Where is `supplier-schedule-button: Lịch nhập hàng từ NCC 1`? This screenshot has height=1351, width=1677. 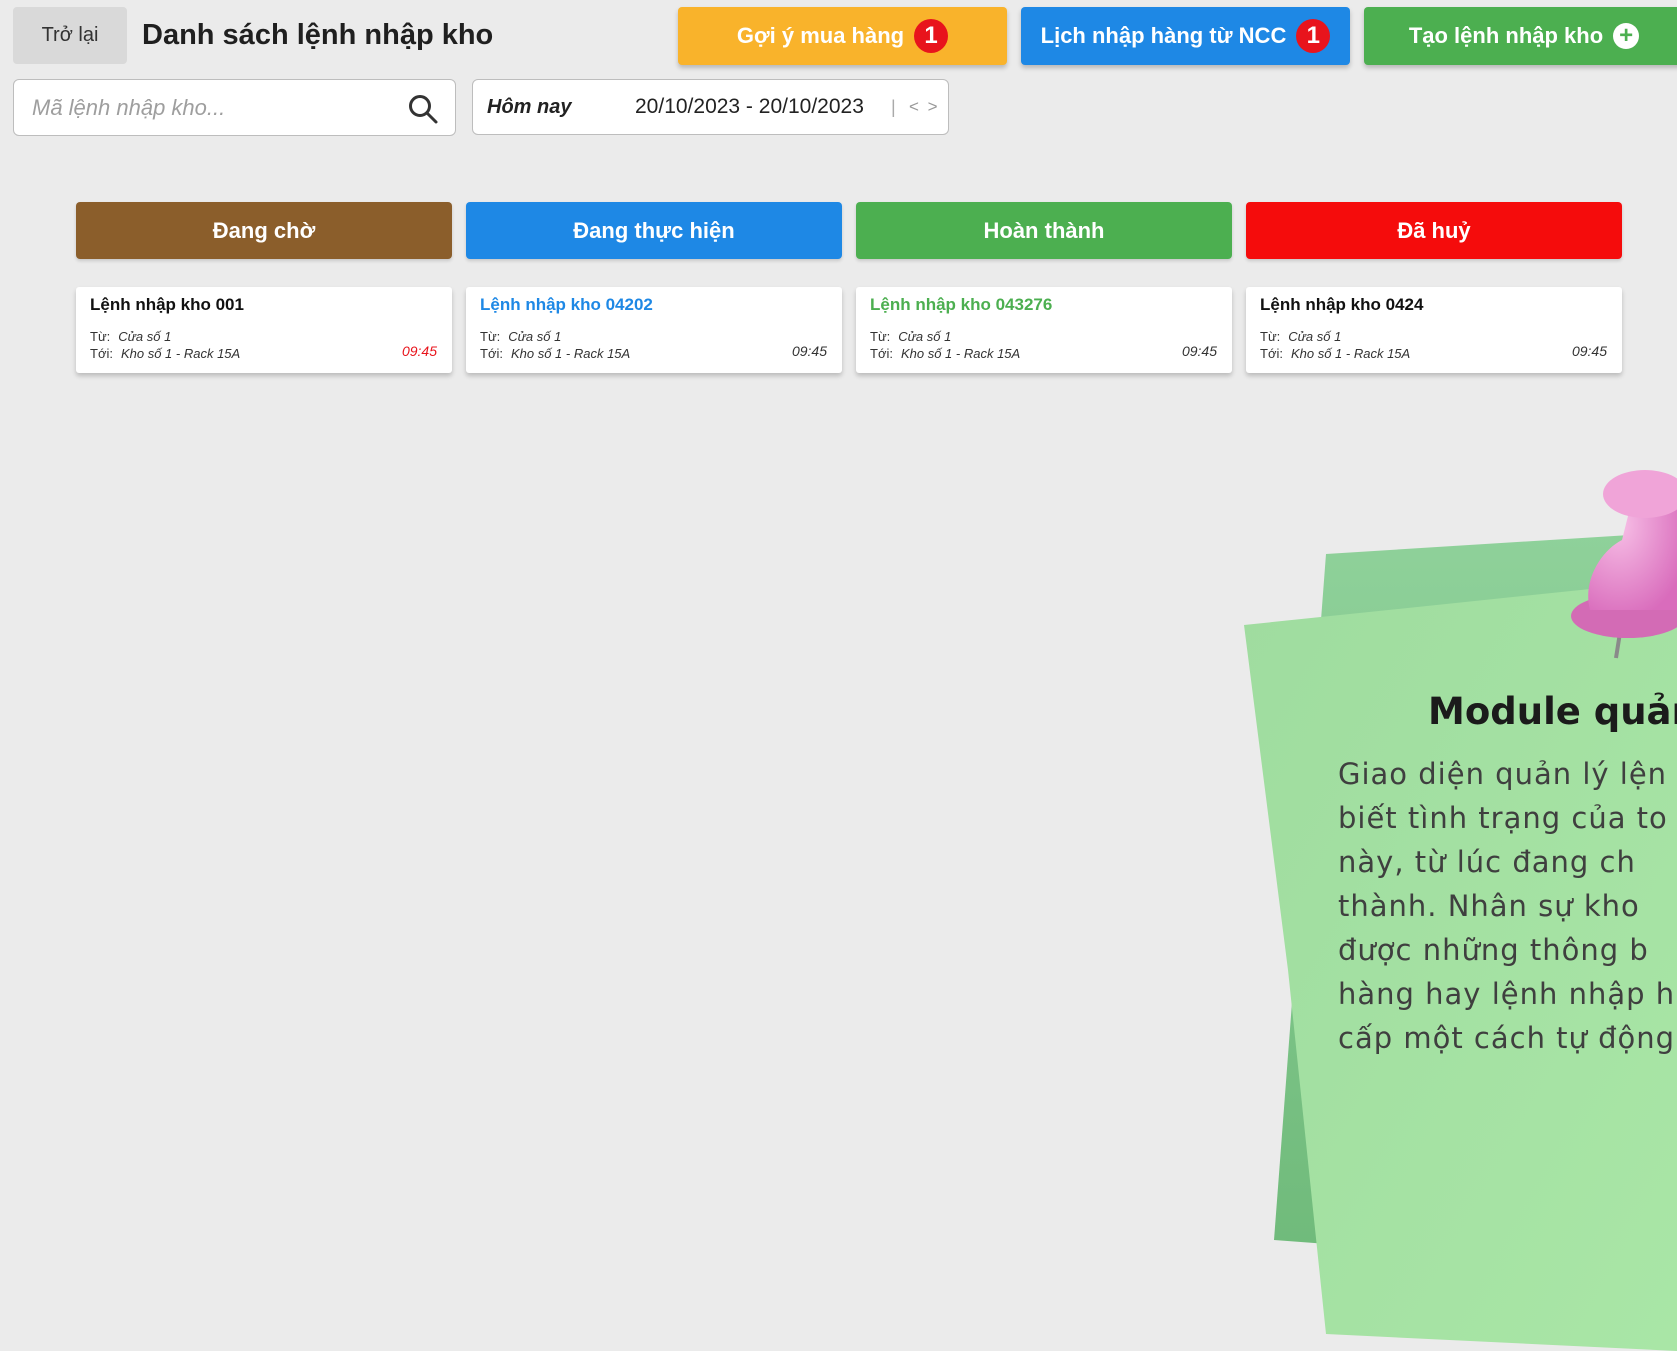 supplier-schedule-button: Lịch nhập hàng từ NCC 1 is located at coordinates (1185, 36).